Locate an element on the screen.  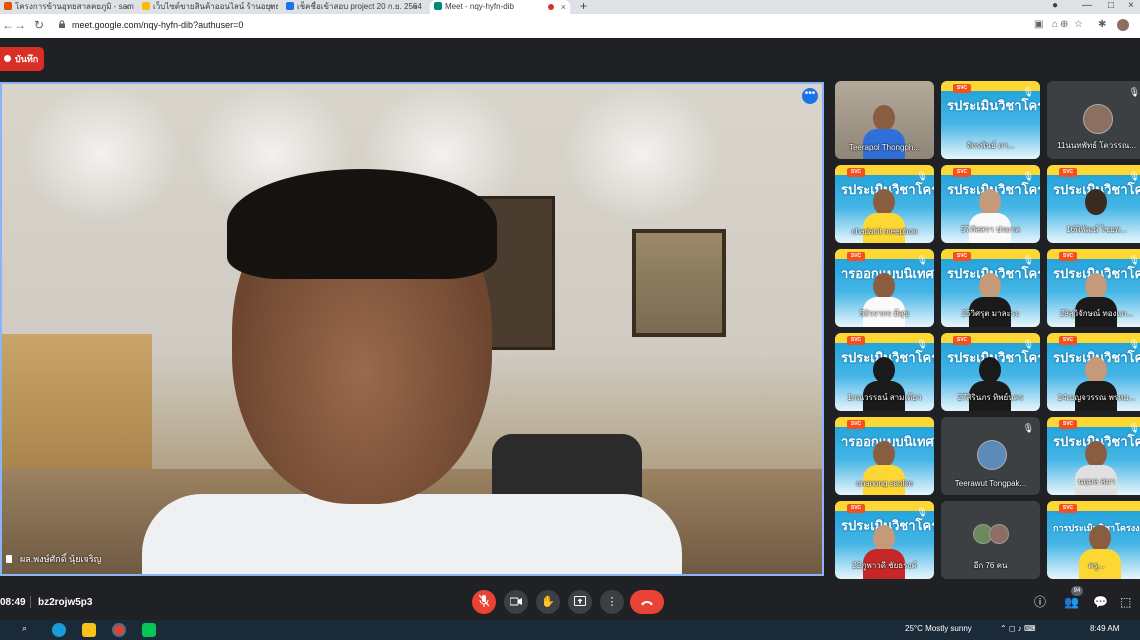
camera-permission-icon: ▣ is located at coordinates (1038, 25).